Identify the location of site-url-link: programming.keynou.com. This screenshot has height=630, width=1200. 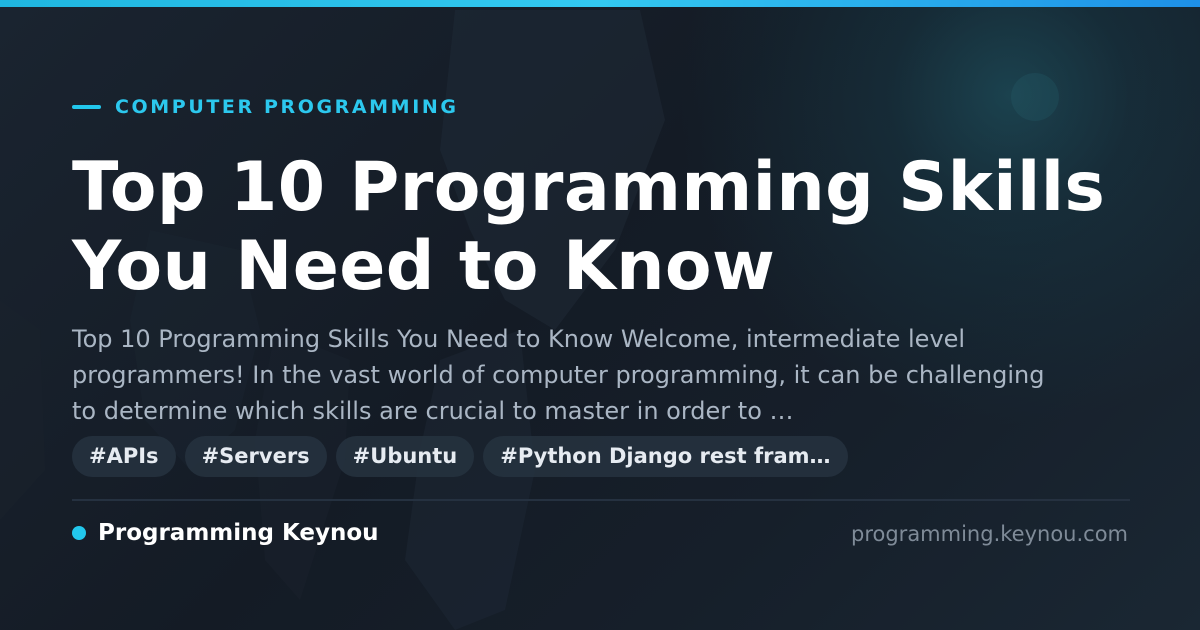
(989, 534).